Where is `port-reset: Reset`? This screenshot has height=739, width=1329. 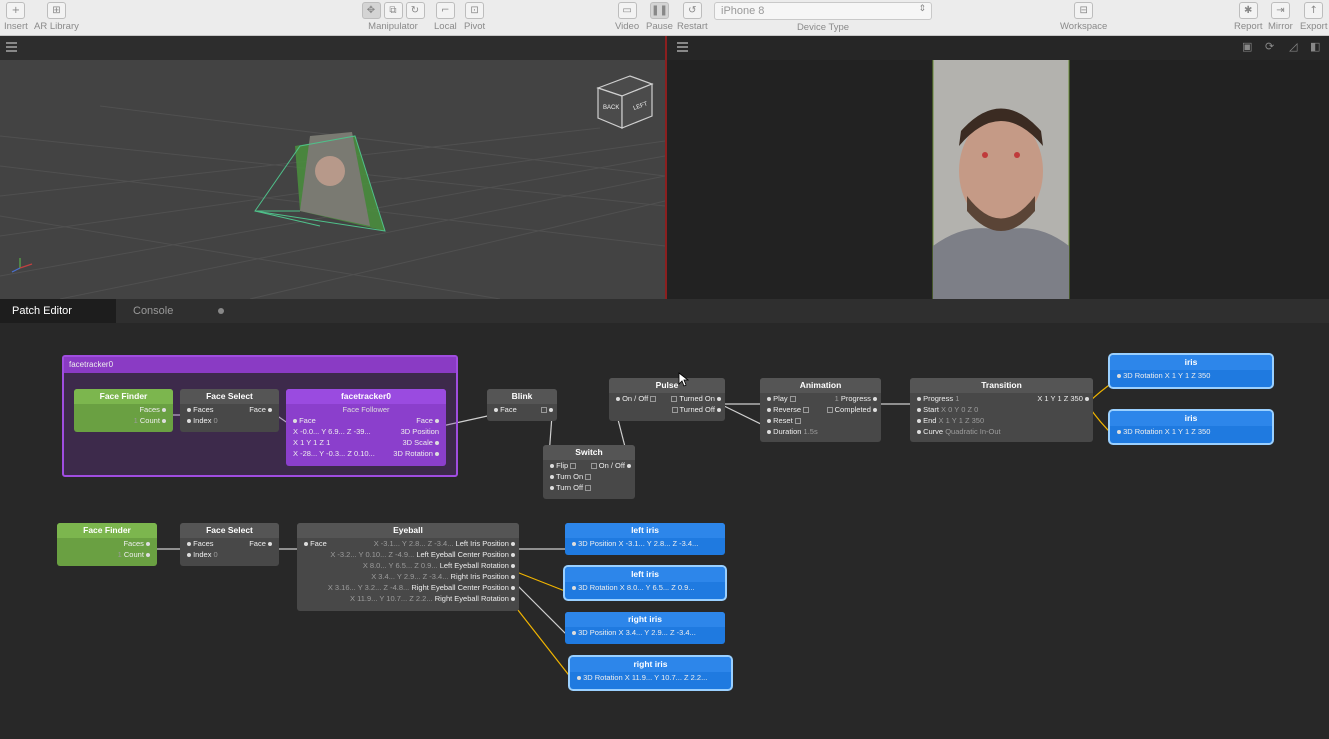 port-reset: Reset is located at coordinates (820, 420).